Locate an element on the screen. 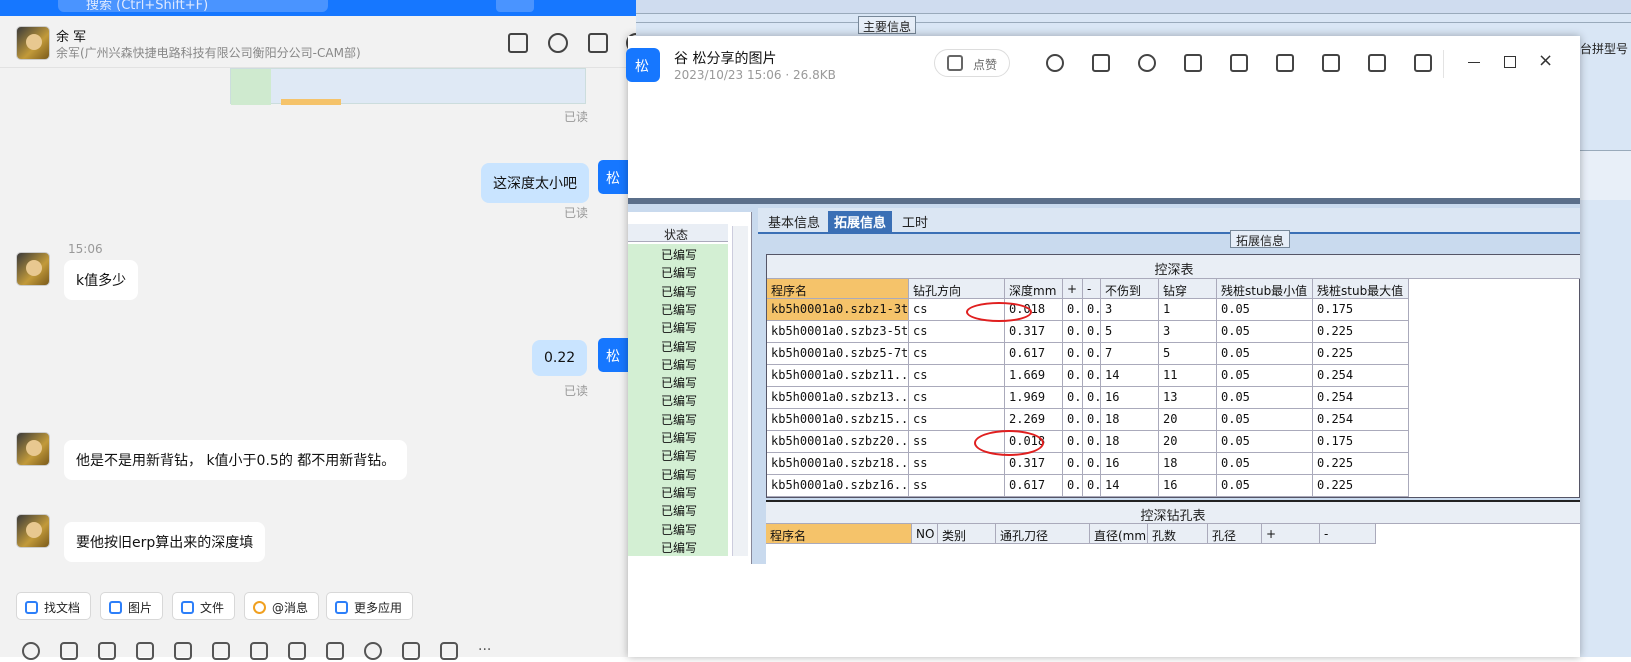 This screenshot has width=1631, height=662. shared-image-thumbnail is located at coordinates (408, 86).